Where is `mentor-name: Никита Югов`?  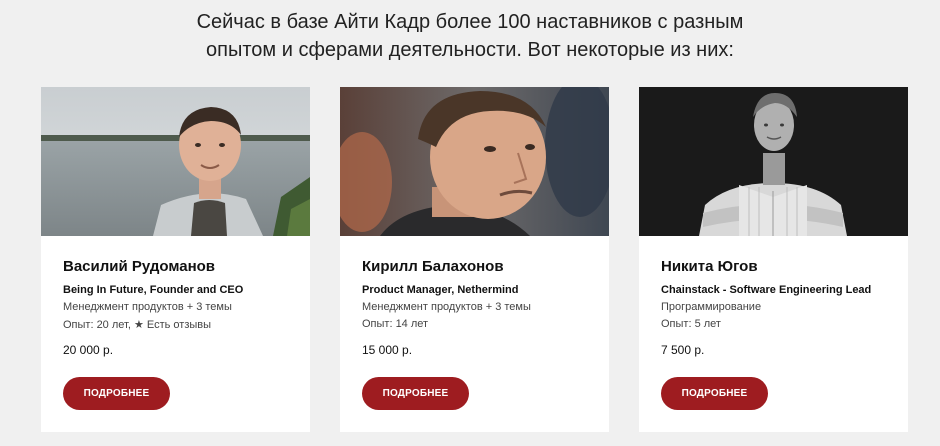
mentor-name: Никита Югов is located at coordinates (709, 266).